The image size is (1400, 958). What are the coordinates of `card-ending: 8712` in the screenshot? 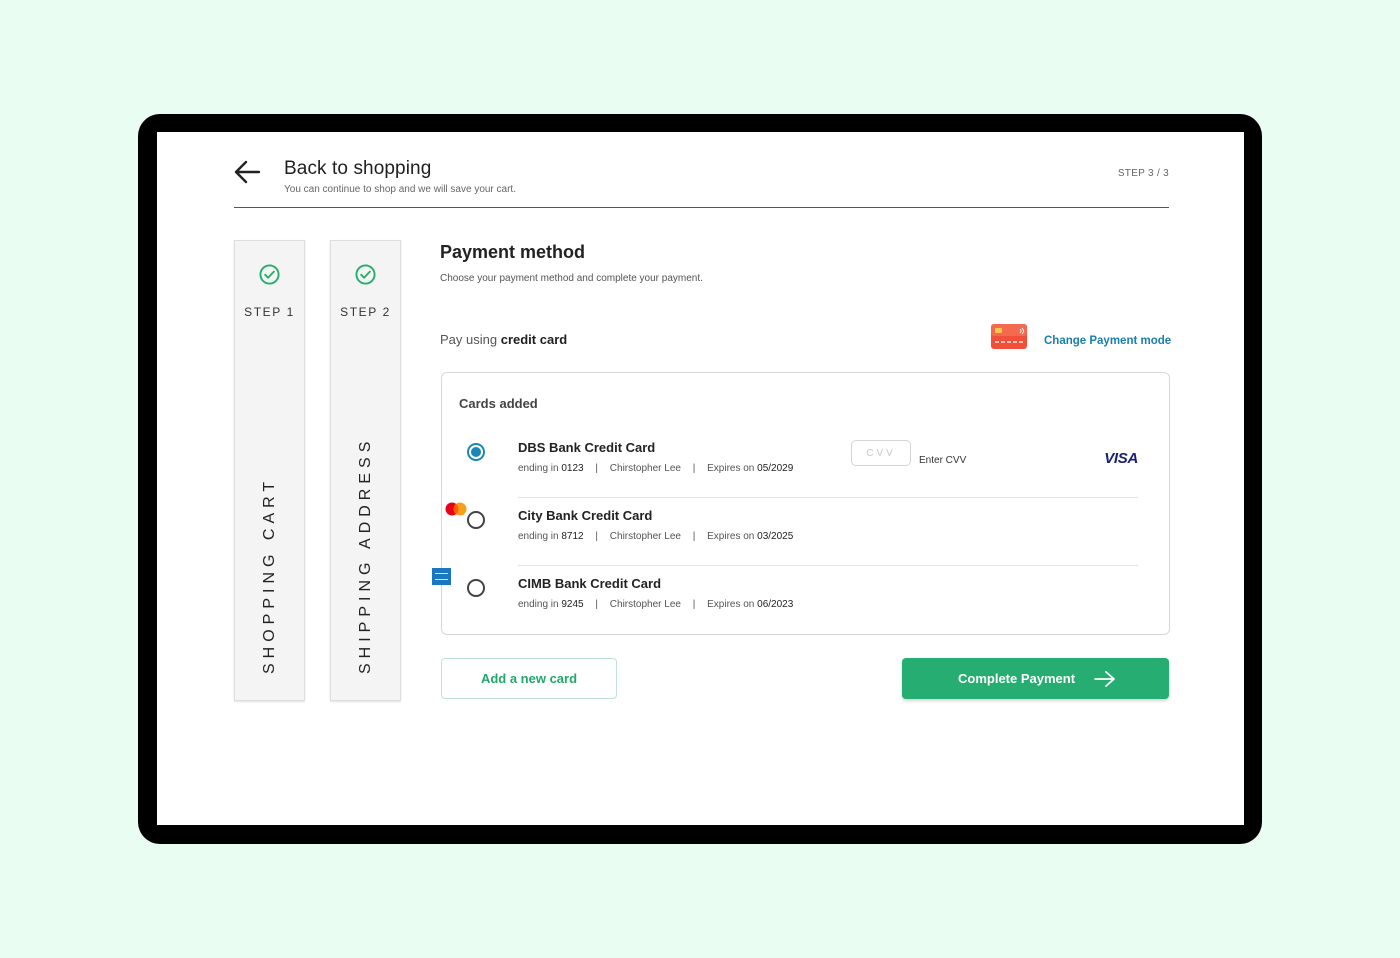 It's located at (572, 536).